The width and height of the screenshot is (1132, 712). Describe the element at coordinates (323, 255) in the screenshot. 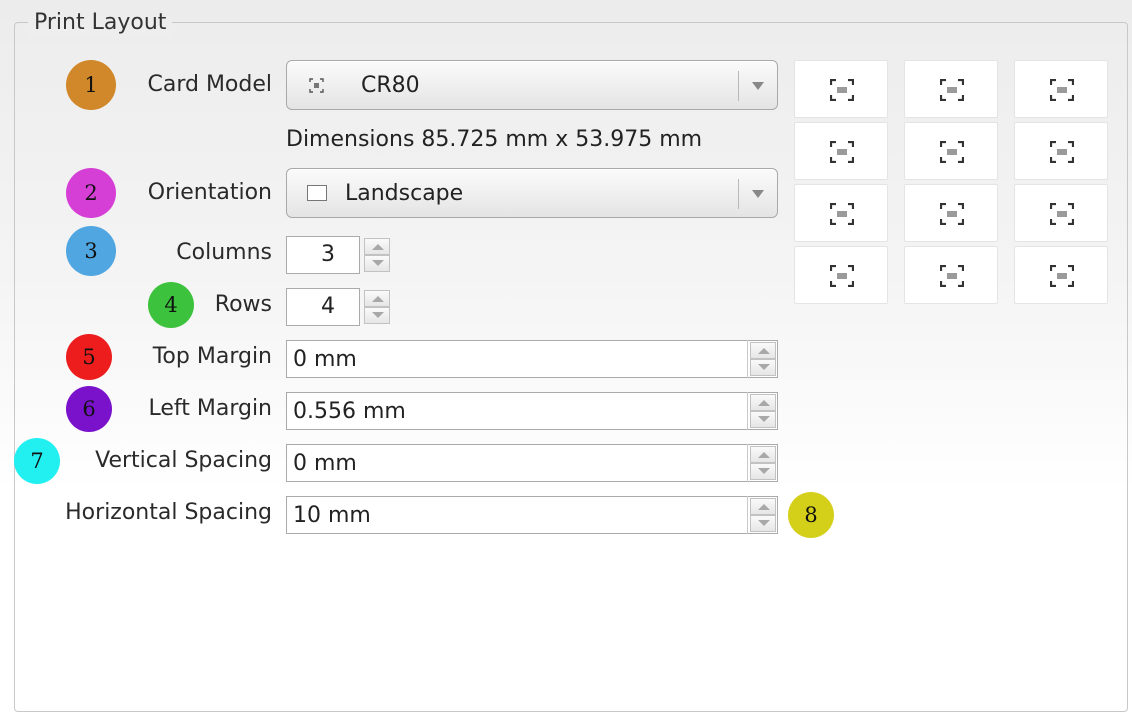

I see `columns-value: 3` at that location.